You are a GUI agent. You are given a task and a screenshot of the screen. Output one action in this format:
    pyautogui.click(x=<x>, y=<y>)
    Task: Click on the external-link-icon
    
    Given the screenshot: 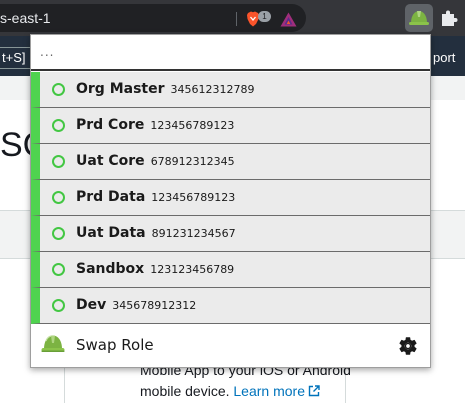 What is the action you would take?
    pyautogui.click(x=314, y=391)
    